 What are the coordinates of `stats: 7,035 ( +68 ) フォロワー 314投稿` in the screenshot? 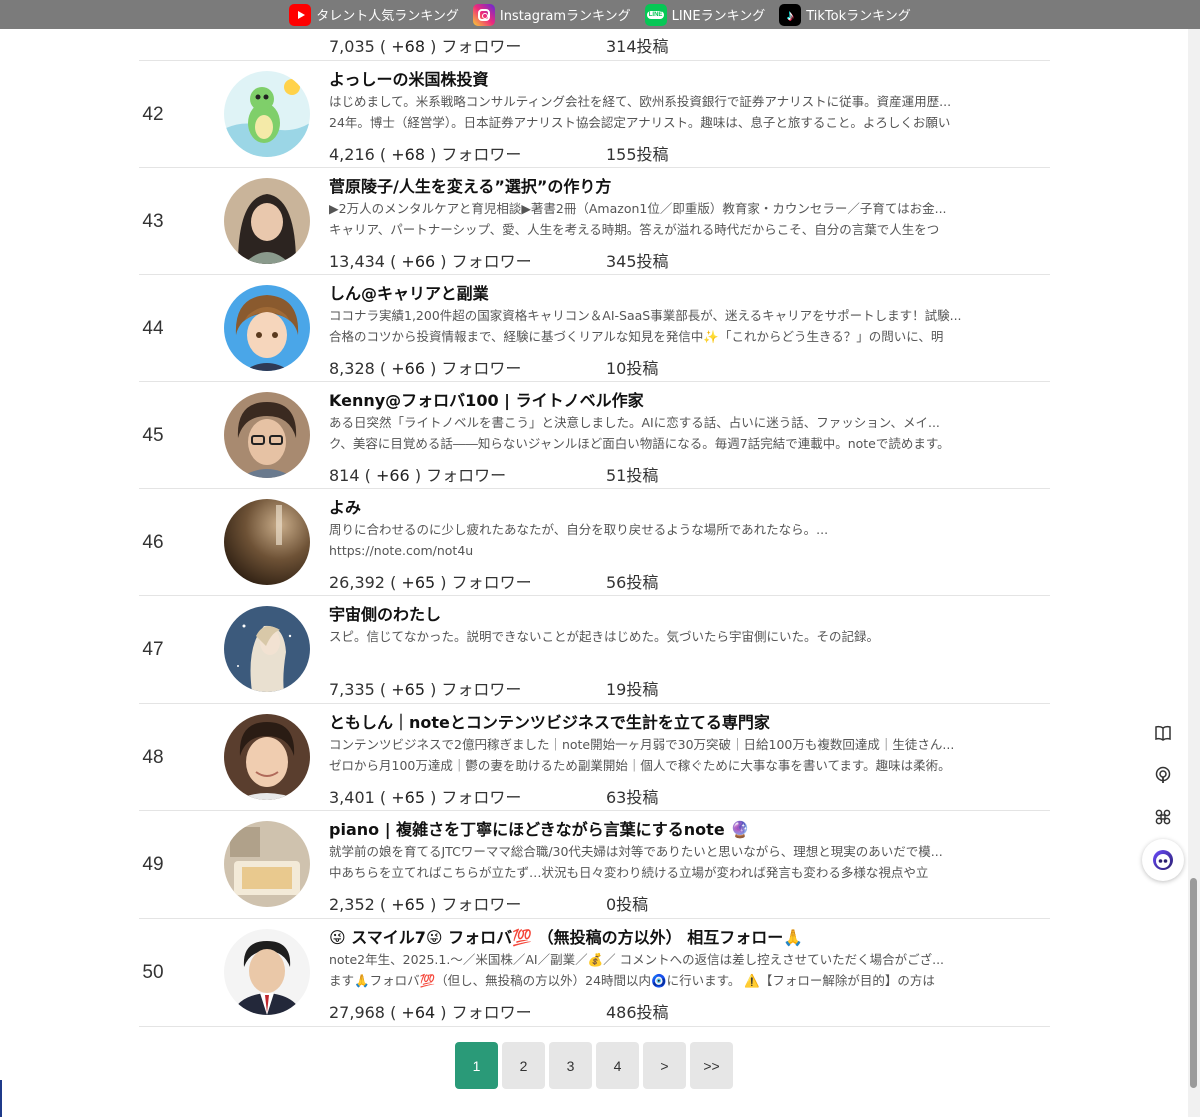 It's located at (674, 44).